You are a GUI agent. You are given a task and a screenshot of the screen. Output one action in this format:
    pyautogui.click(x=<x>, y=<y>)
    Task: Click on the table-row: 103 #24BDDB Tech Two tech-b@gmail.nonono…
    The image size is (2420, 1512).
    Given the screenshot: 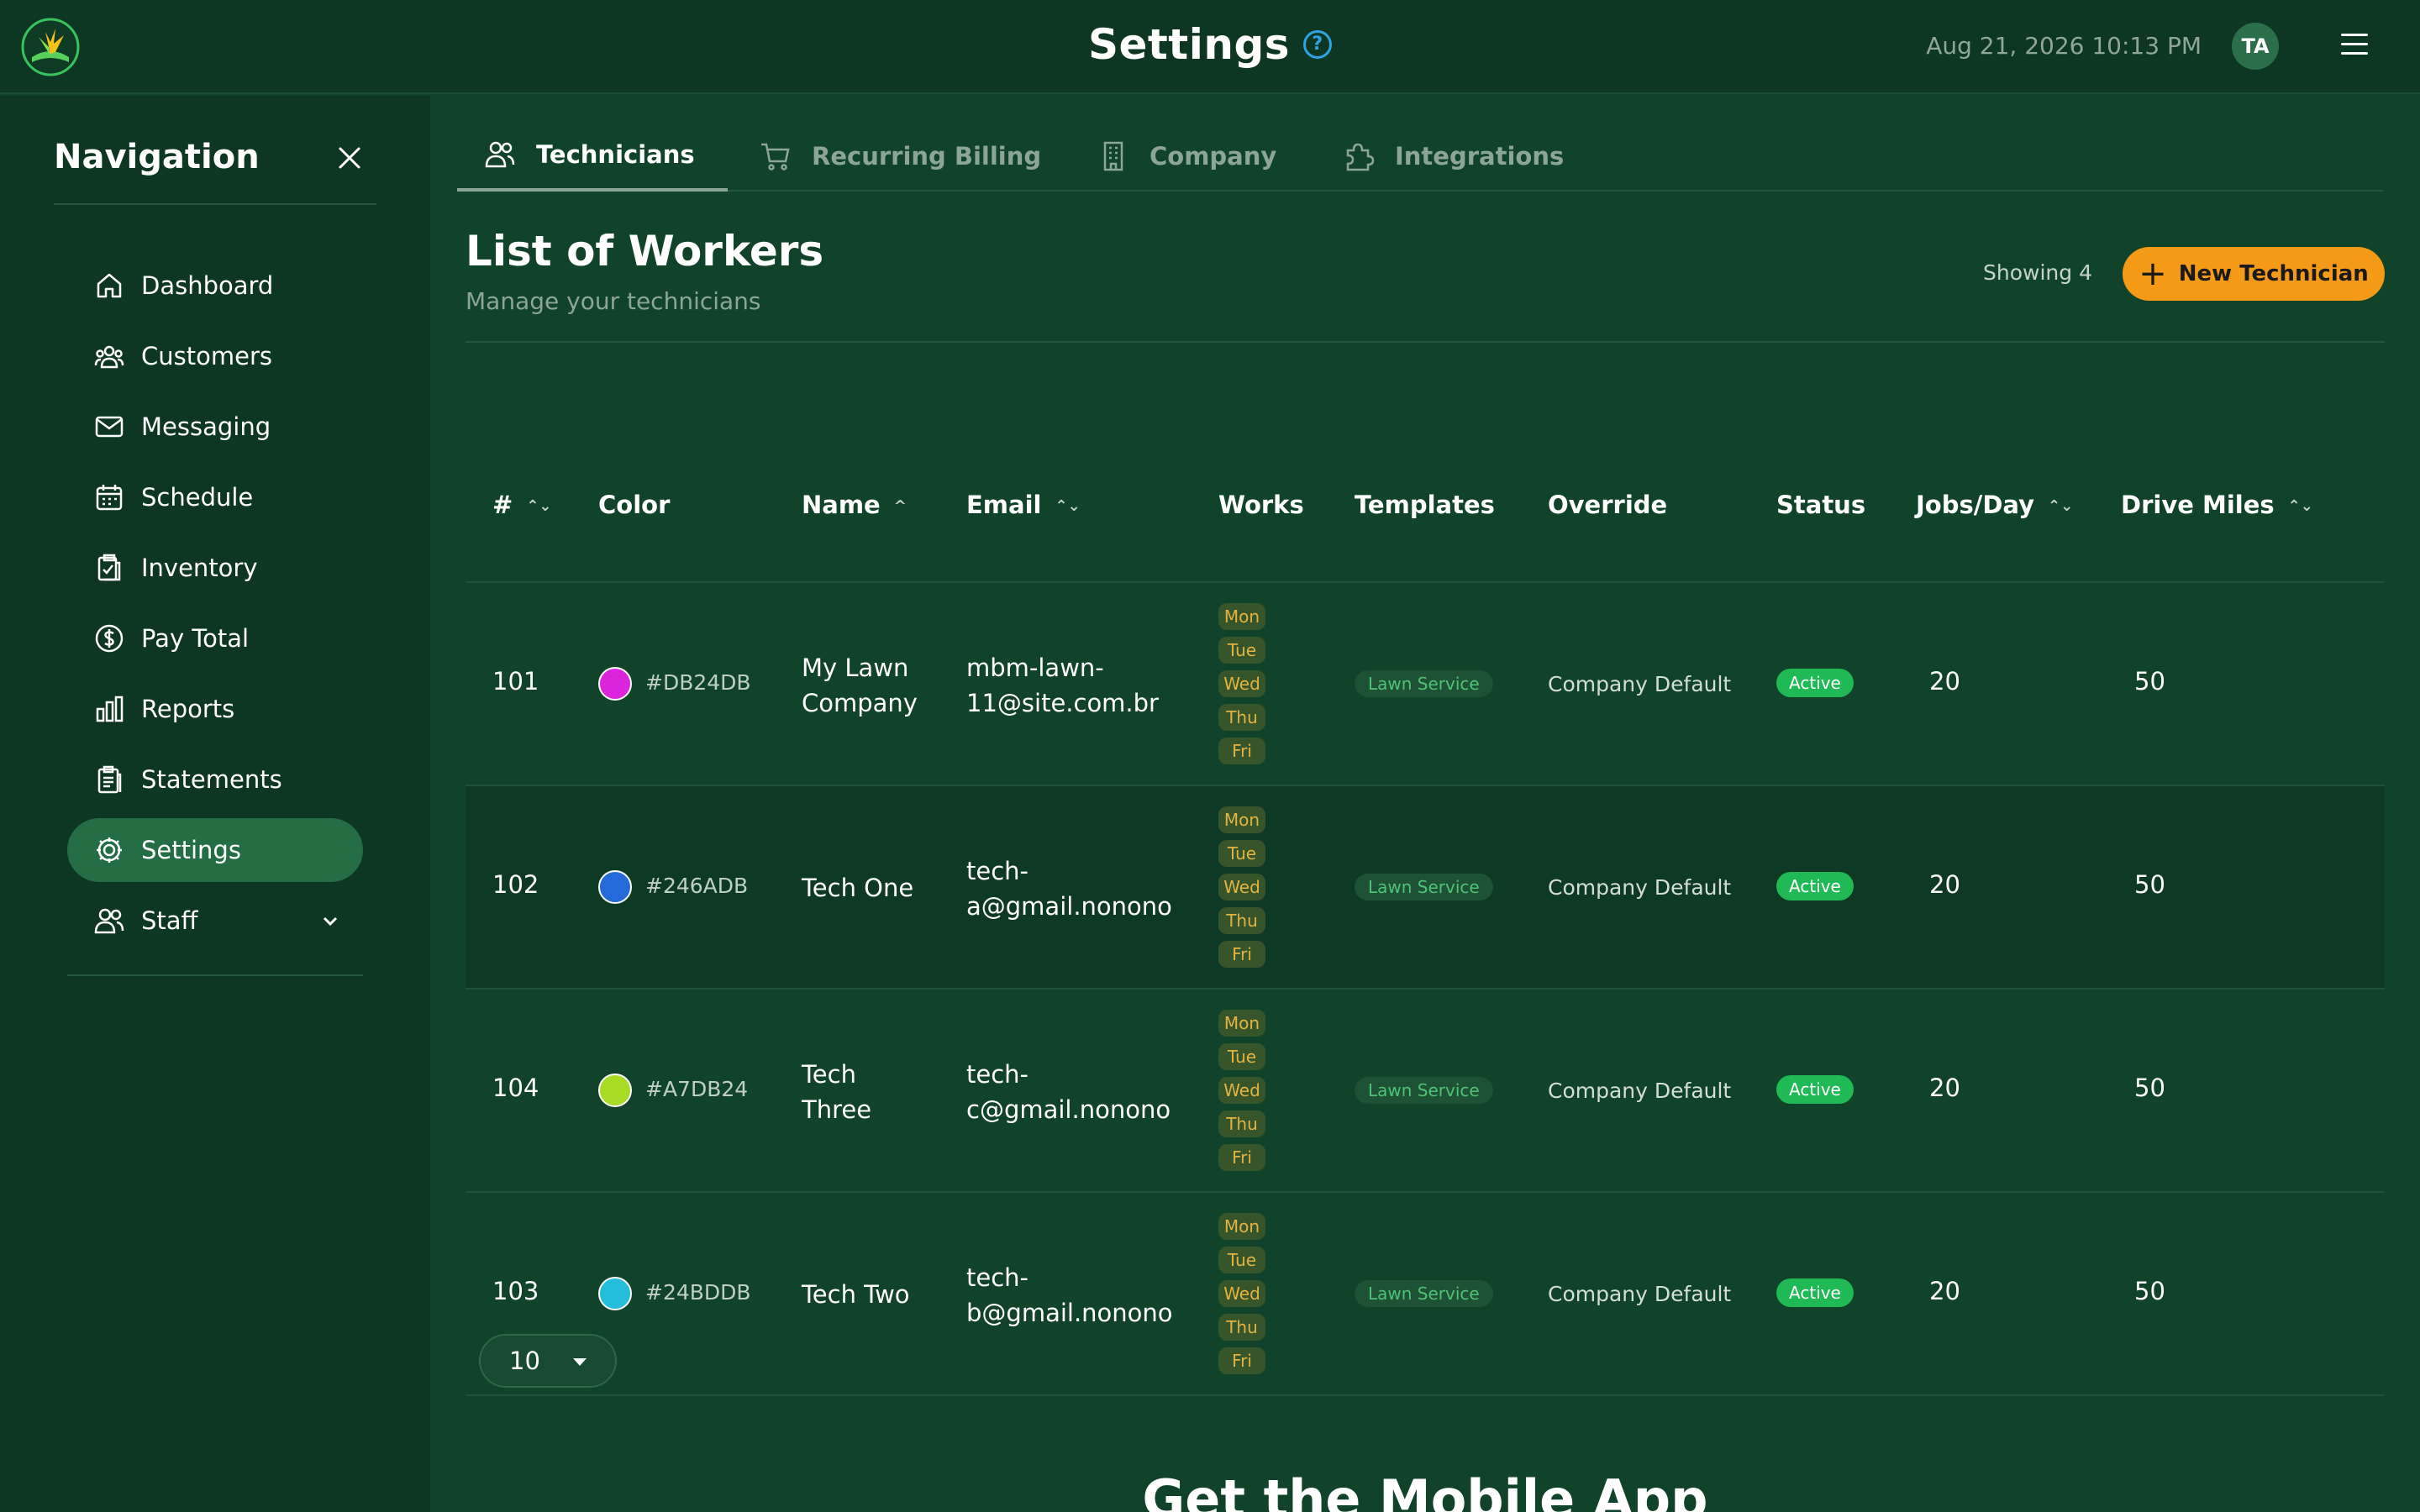 What is the action you would take?
    pyautogui.click(x=1425, y=1294)
    